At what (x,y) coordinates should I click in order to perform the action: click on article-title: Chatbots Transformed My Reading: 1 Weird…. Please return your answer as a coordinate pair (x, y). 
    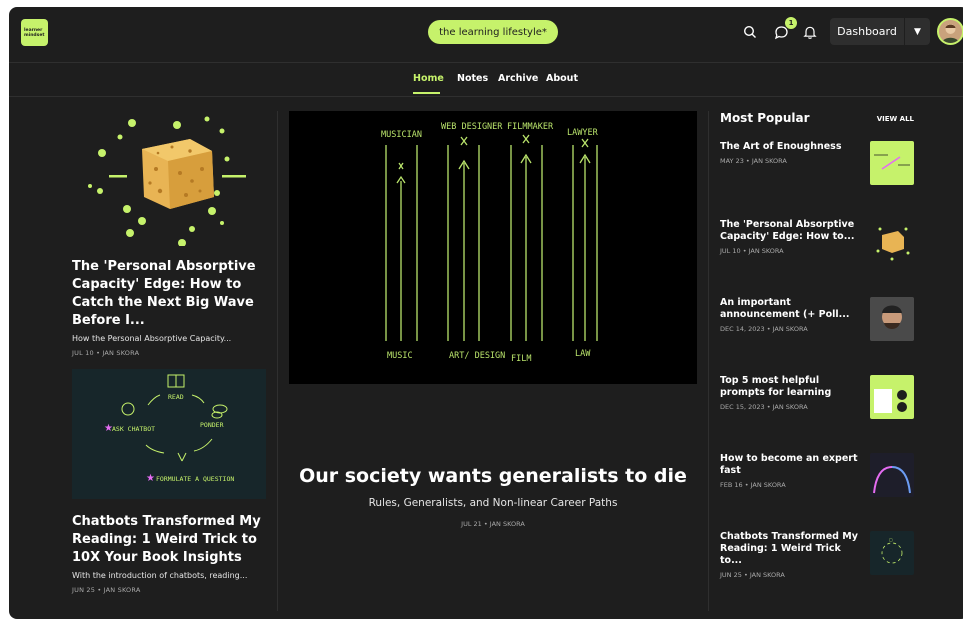
    Looking at the image, I should click on (172, 540).